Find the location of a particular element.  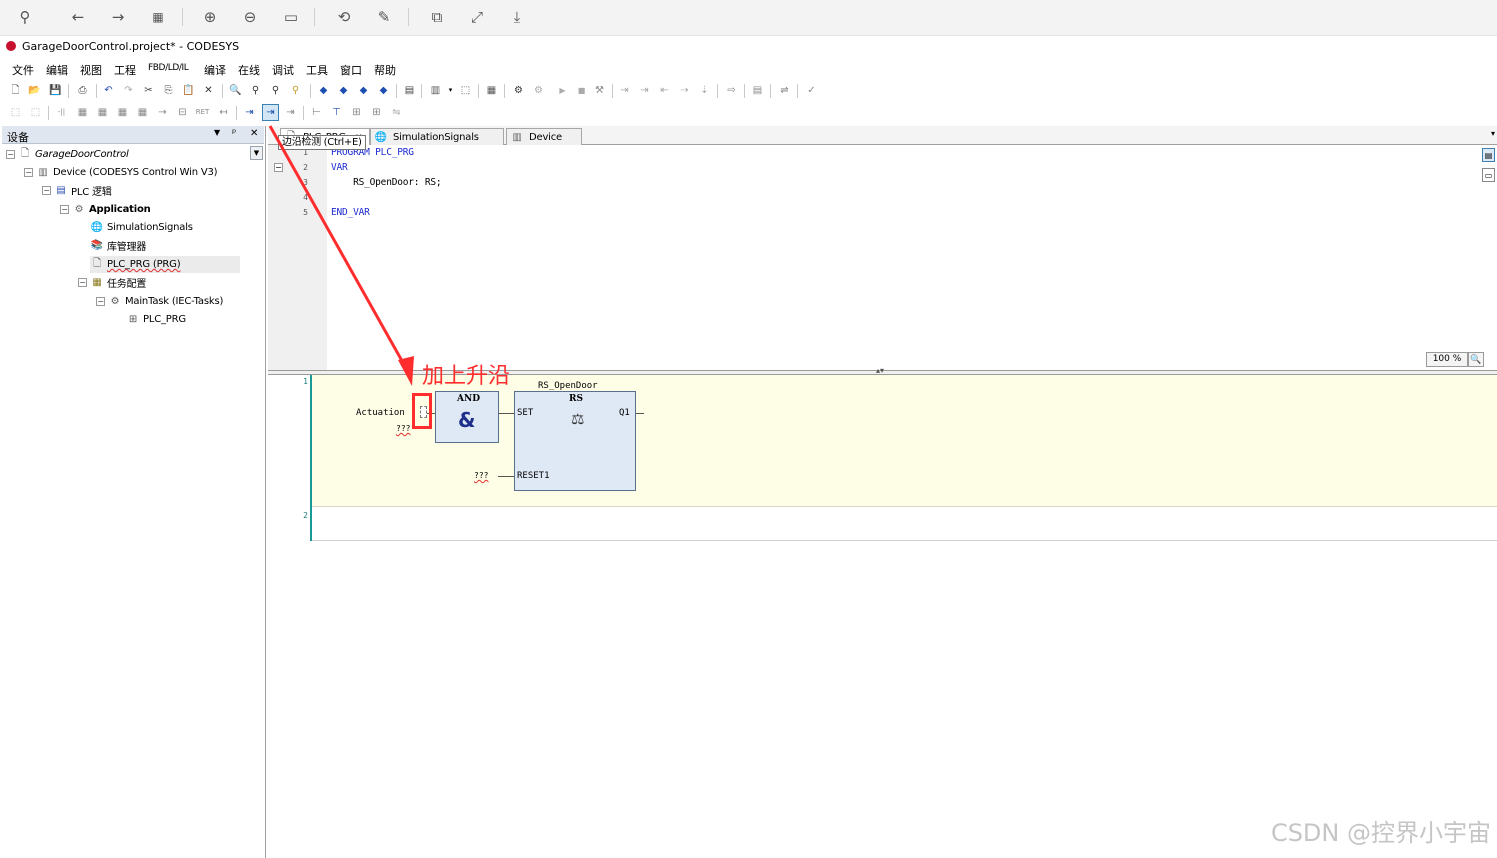

login-icon: ⚙ is located at coordinates (518, 90).